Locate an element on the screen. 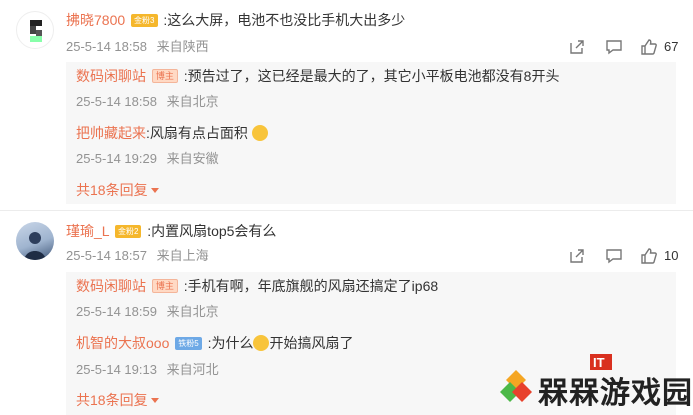 The image size is (693, 415). reply-line: 把帅藏起来:风扇有点占面积 is located at coordinates (172, 133).